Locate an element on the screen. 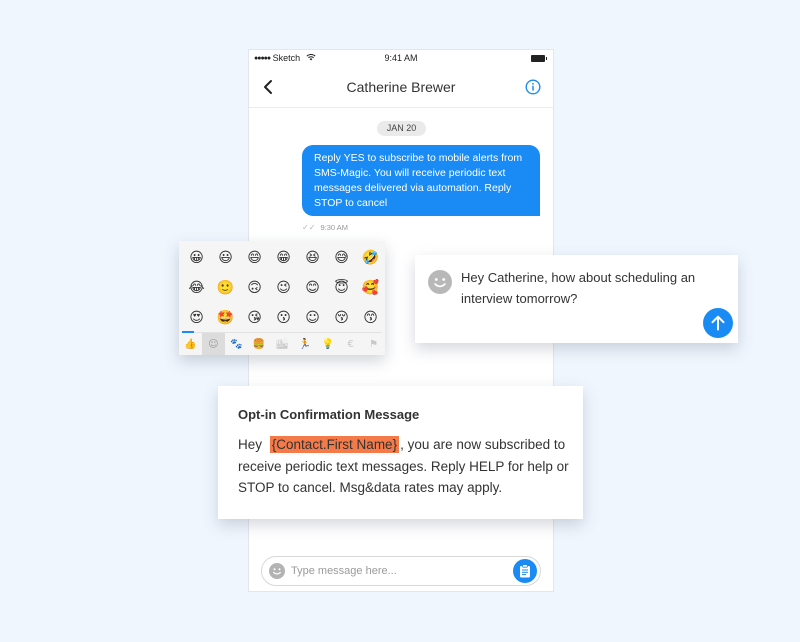  optin-heading: Opt-in Confirmation Message is located at coordinates (329, 414).